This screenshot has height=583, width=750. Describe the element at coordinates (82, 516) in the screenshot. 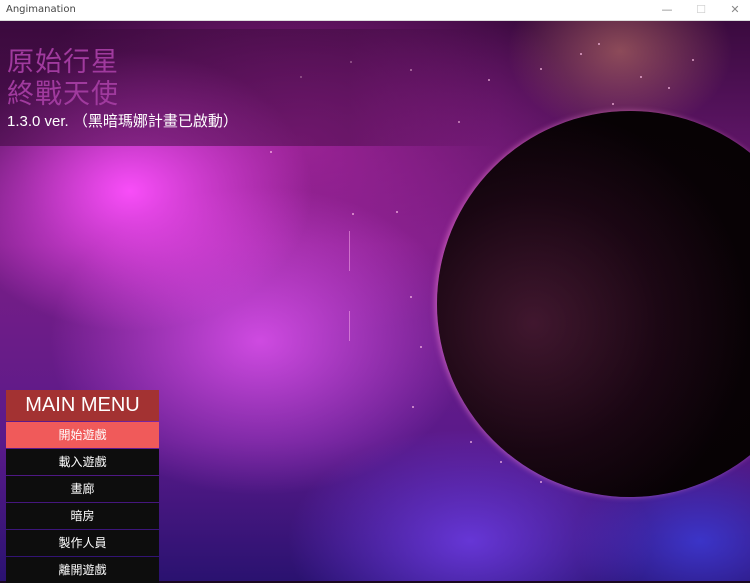

I see `menu-item-darkroom: 暗房` at that location.